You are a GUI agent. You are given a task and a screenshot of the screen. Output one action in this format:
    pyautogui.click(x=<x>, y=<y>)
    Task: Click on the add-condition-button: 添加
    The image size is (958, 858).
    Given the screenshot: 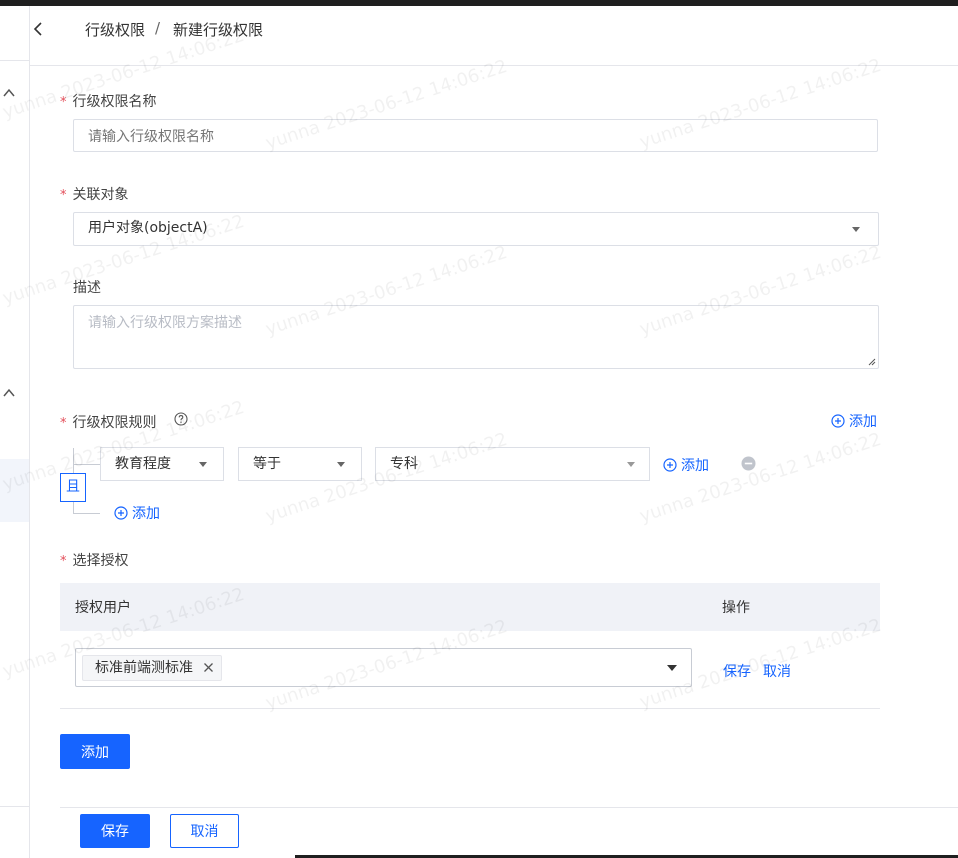 What is the action you would take?
    pyautogui.click(x=686, y=465)
    